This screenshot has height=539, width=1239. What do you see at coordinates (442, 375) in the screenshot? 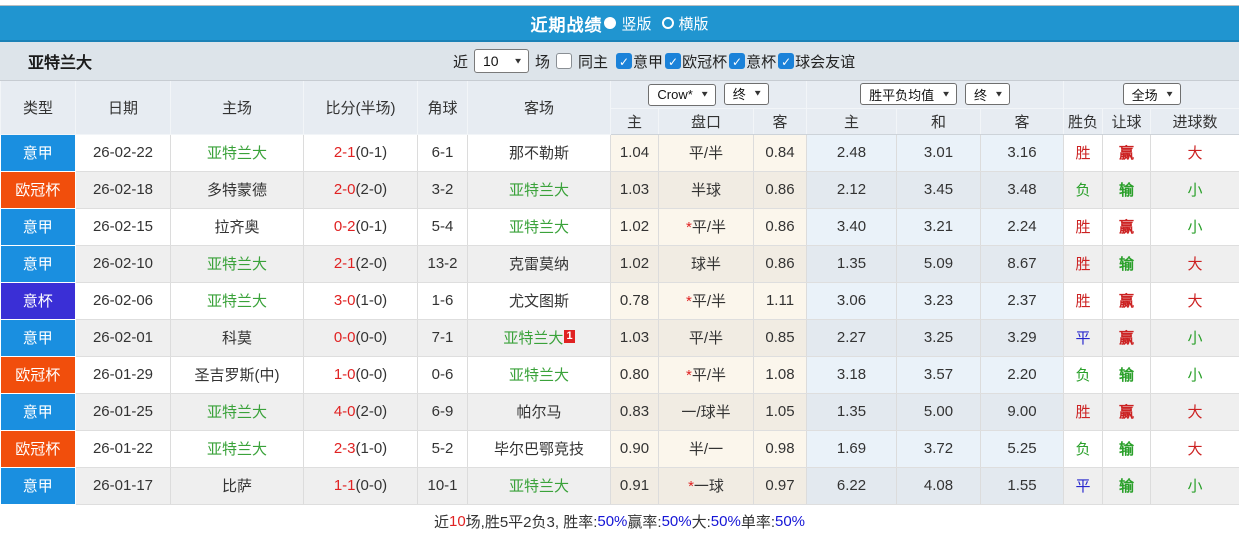
I see `corner-cell: 0-6` at bounding box center [442, 375].